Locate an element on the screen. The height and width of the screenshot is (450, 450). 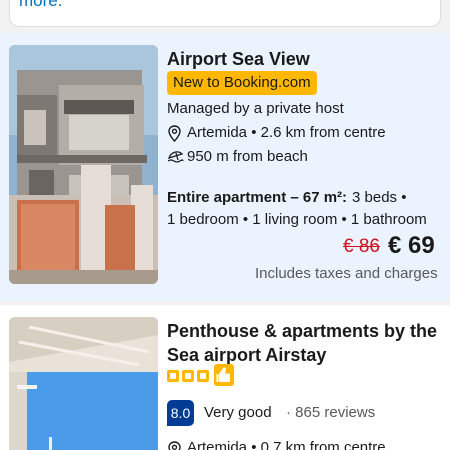
rating-word: Very good is located at coordinates (238, 412).